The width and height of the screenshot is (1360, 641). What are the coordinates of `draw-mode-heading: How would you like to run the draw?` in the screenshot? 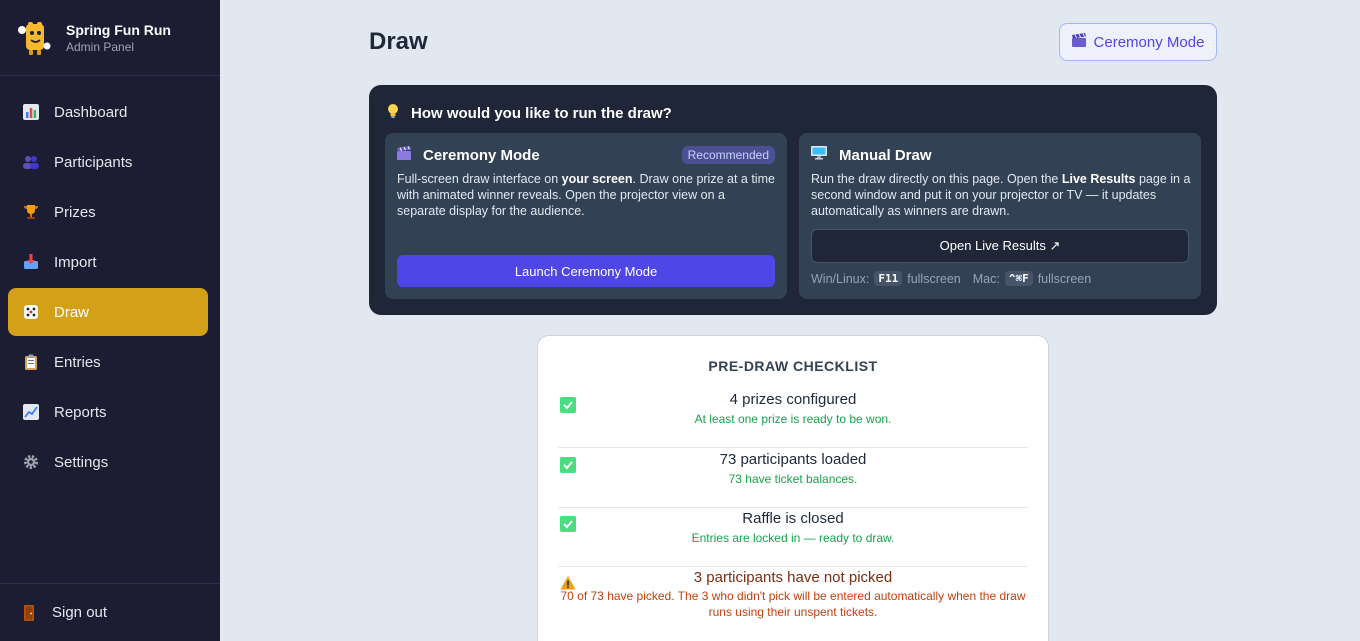 It's located at (529, 113).